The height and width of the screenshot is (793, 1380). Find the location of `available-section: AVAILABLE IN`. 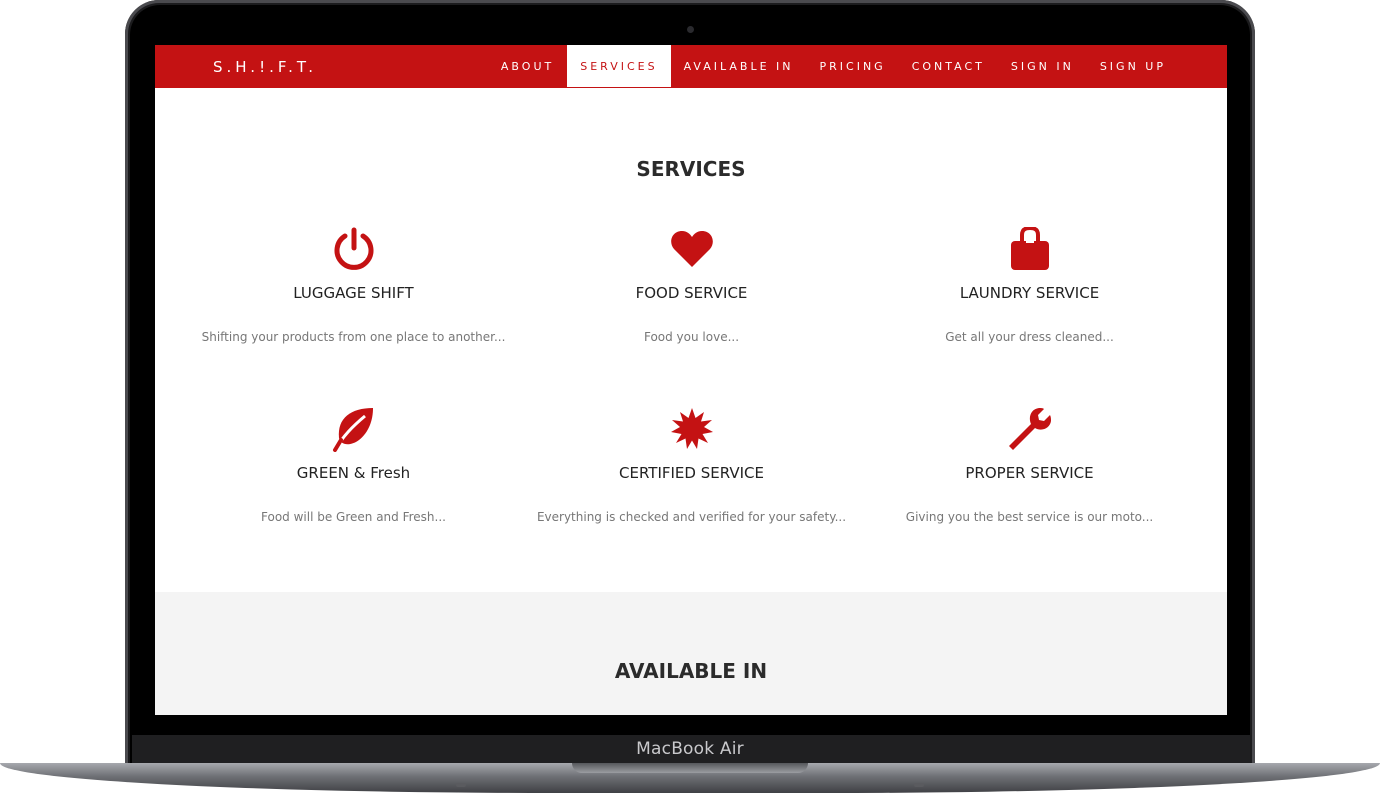

available-section: AVAILABLE IN is located at coordinates (691, 653).